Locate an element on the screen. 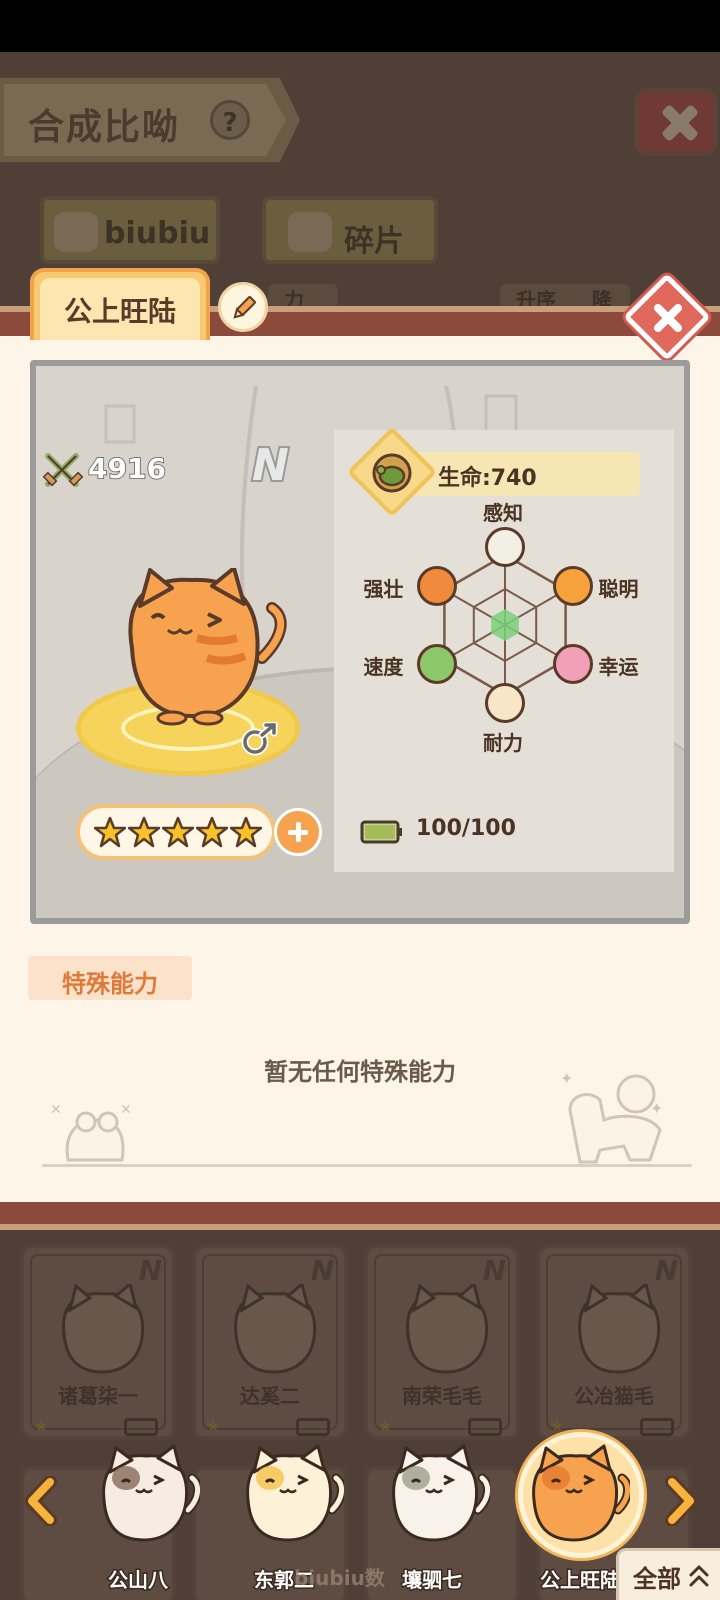 This screenshot has height=1600, width=720. crossed-swords-icon is located at coordinates (63, 470).